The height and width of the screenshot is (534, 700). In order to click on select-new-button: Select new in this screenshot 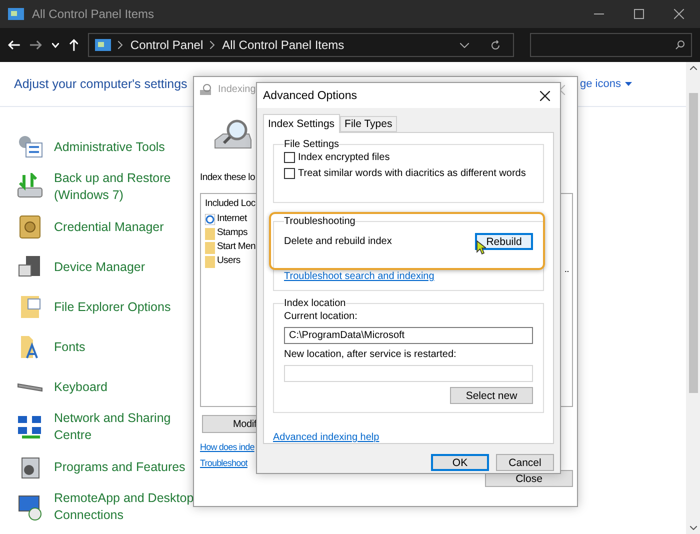, I will do `click(491, 395)`.